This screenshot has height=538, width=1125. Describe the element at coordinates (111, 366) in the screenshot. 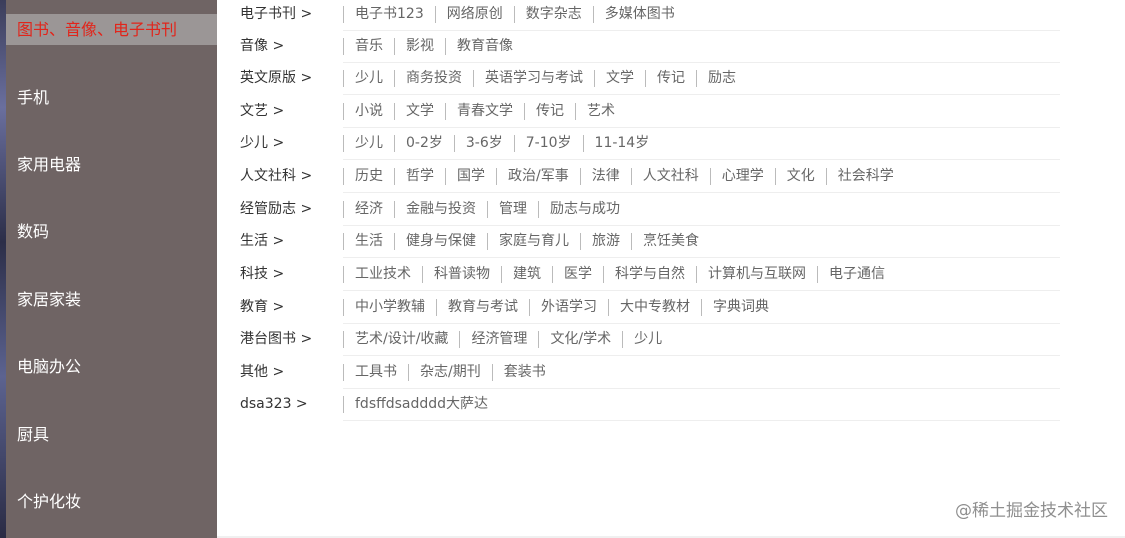

I see `sidebar-item-computer-office: 电脑办公` at that location.